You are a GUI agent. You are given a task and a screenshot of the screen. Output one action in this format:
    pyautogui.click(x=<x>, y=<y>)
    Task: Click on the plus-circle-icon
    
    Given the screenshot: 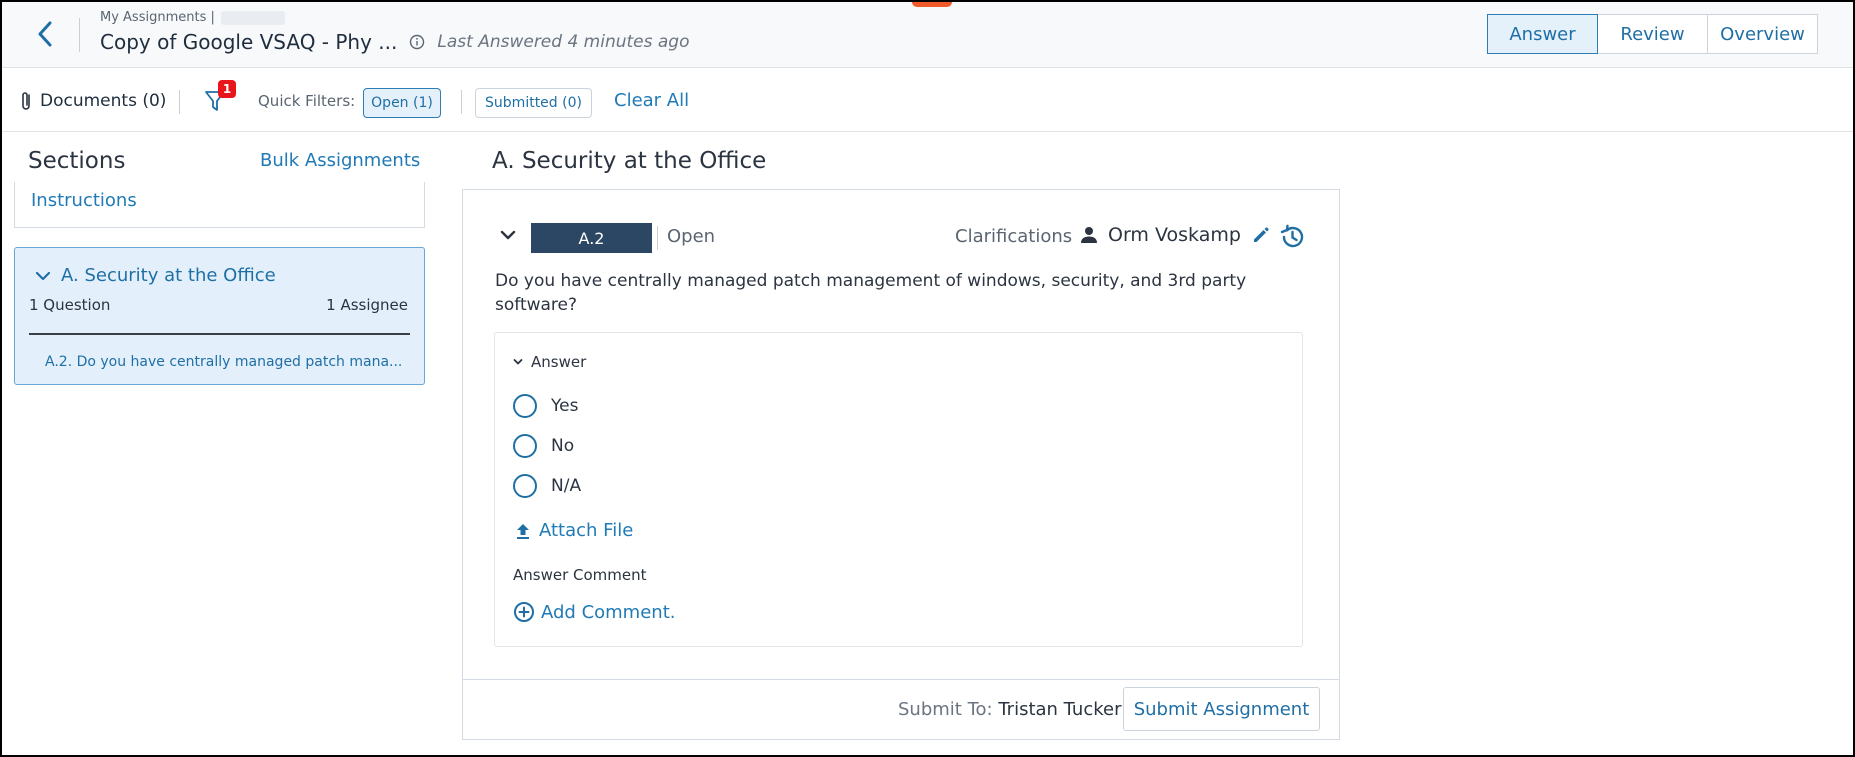 What is the action you would take?
    pyautogui.click(x=524, y=612)
    